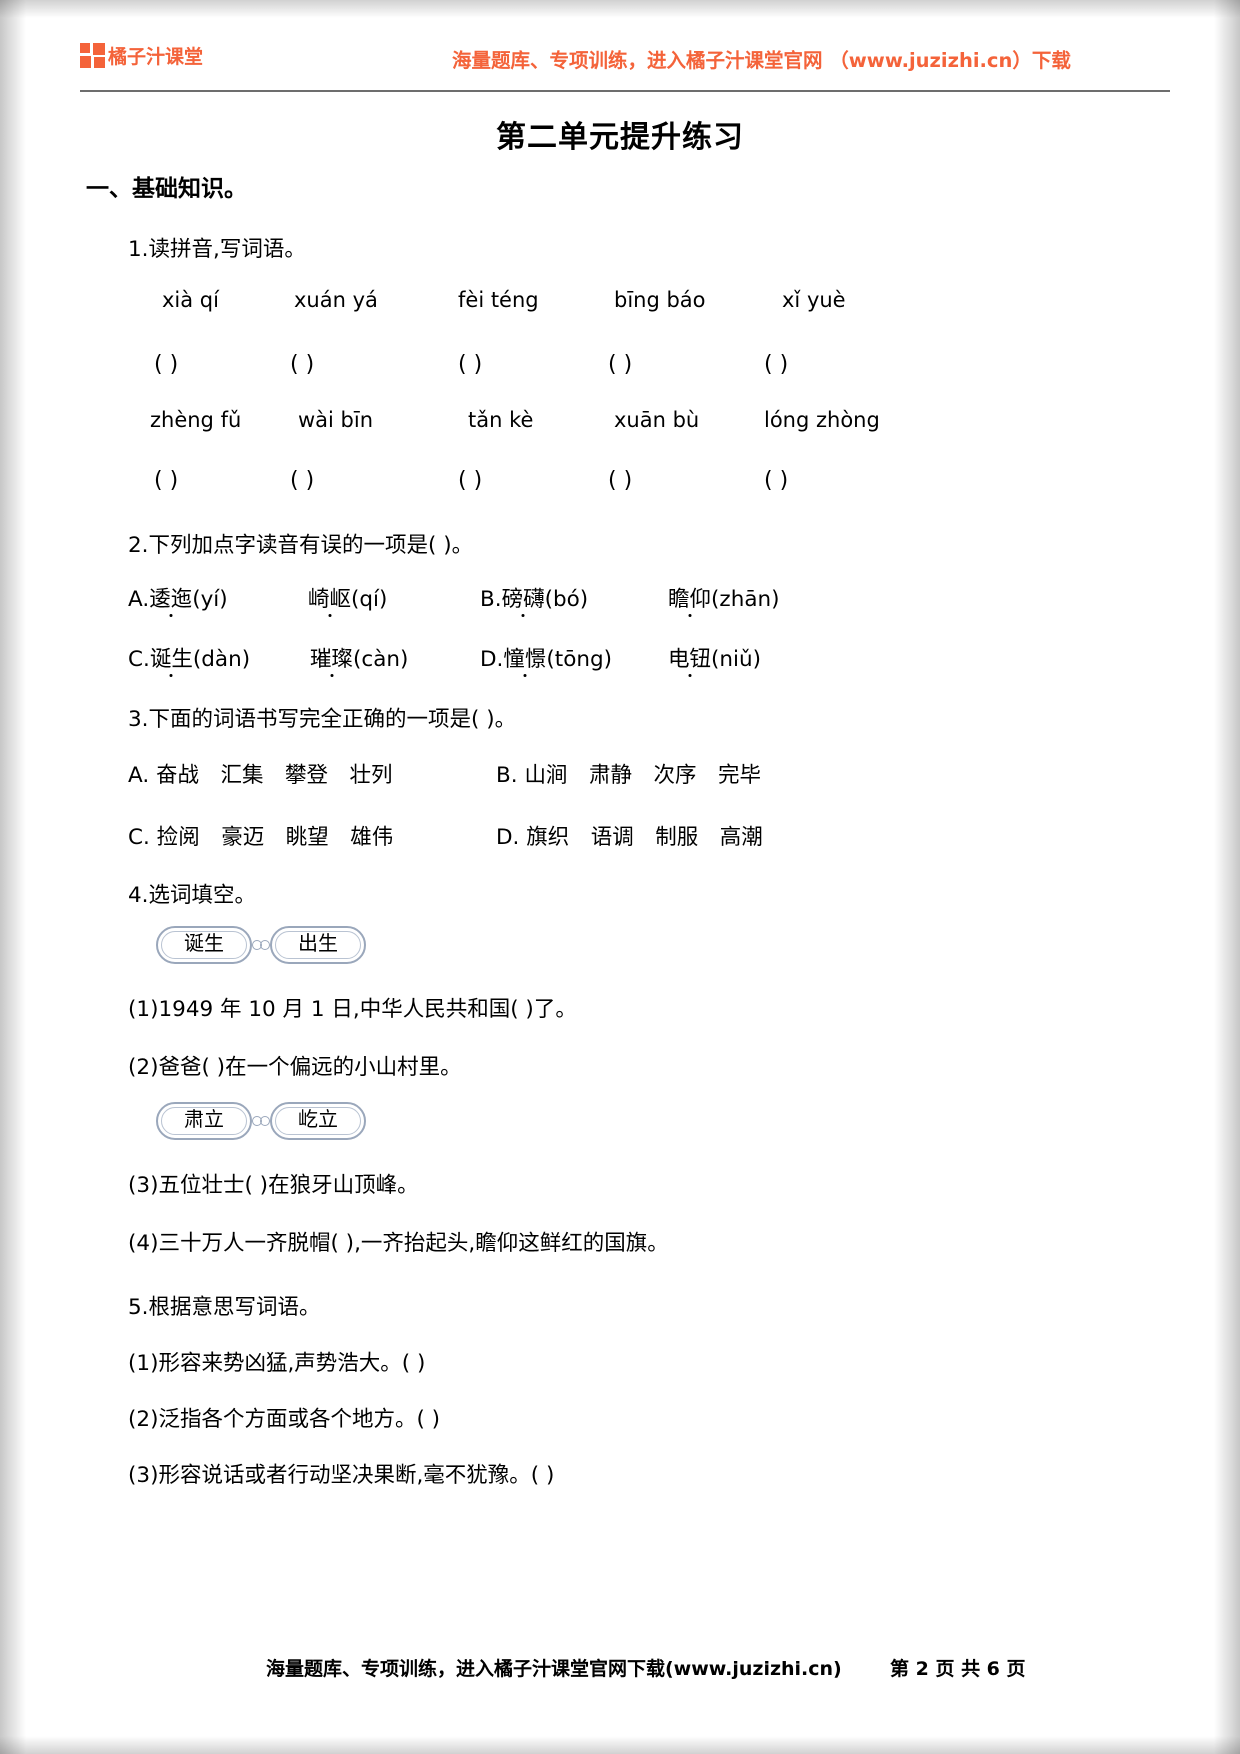  I want to click on page-title: 第二单元提升练习, so click(620, 137).